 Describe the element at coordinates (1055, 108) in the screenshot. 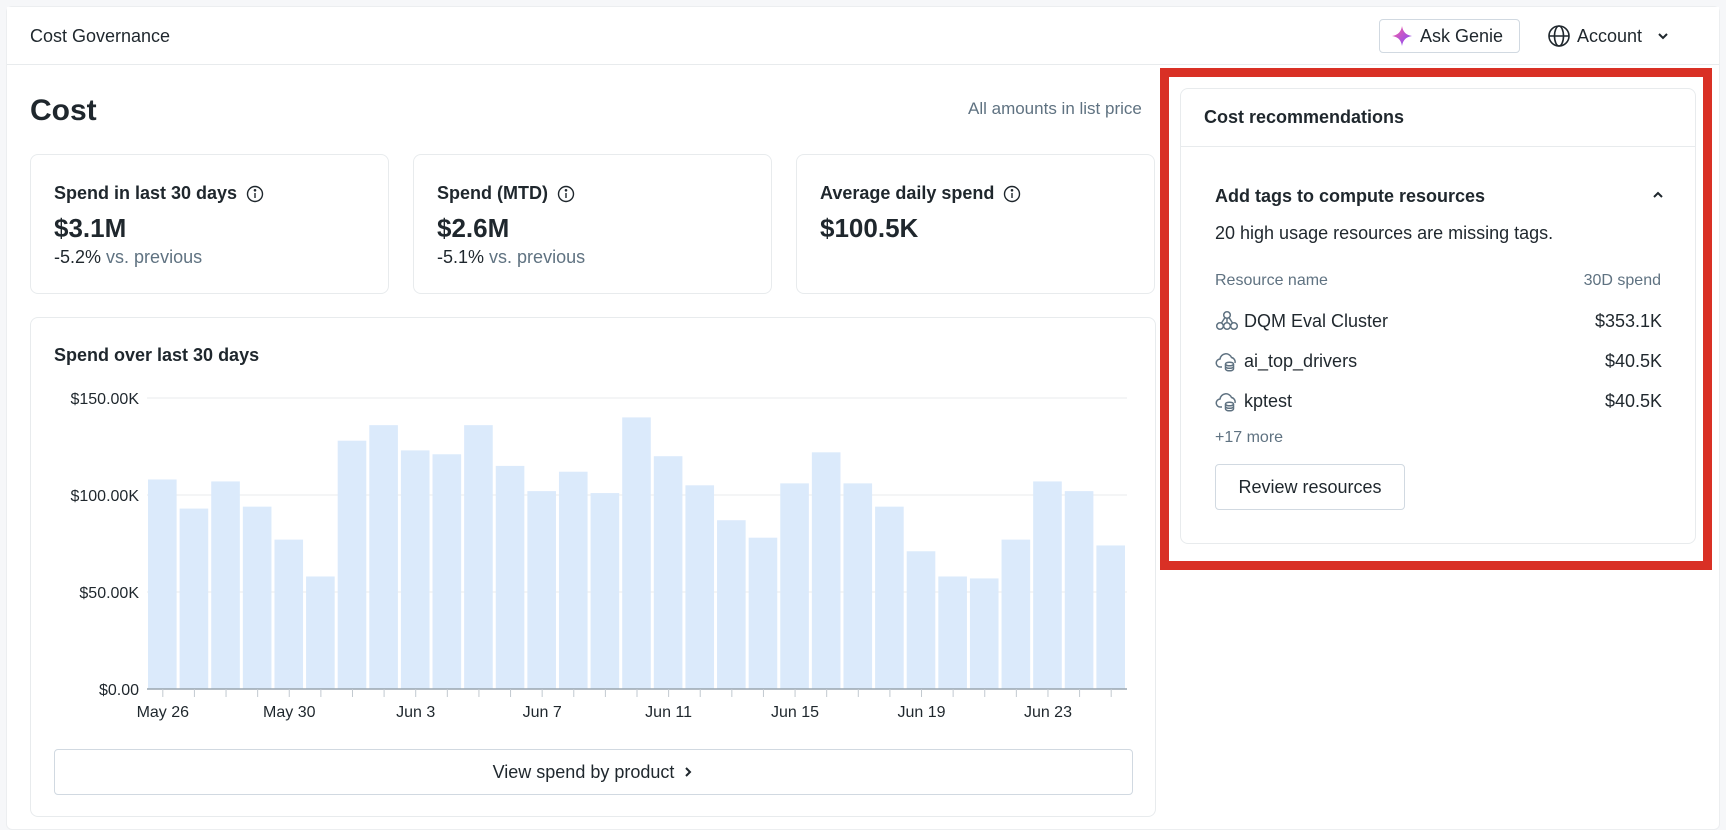

I see `list-price-note: All amounts in list price` at that location.